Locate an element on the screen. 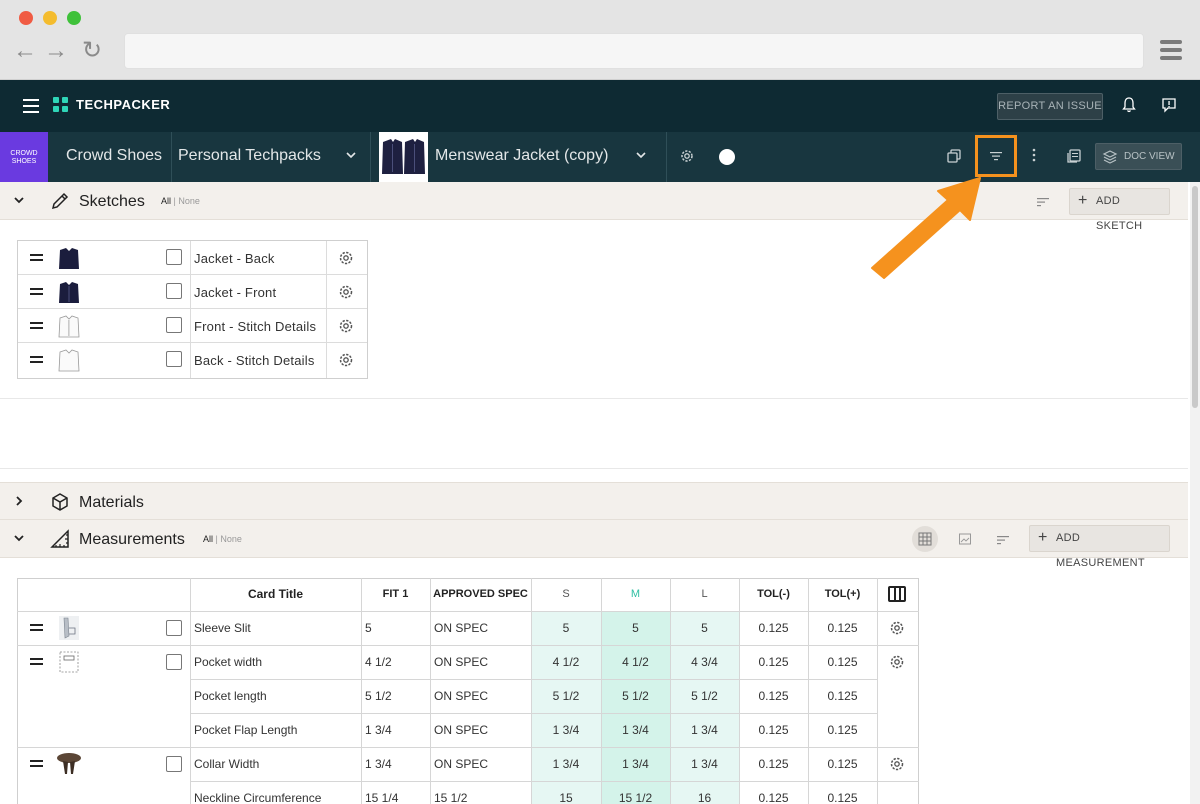 Image resolution: width=1200 pixels, height=804 pixels. breadcrumb-brand: Crowd Shoes is located at coordinates (114, 156).